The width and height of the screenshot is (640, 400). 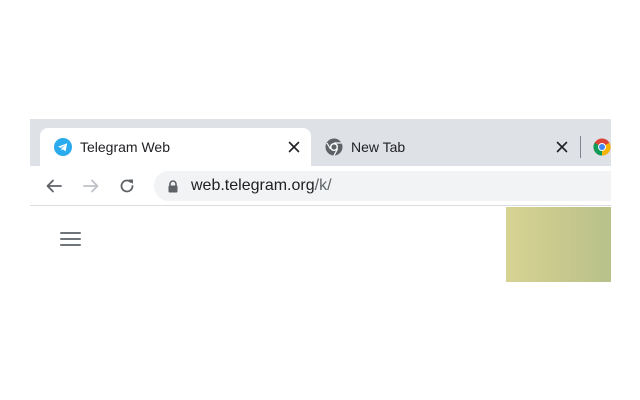 What do you see at coordinates (91, 186) in the screenshot?
I see `arrow-right-icon` at bounding box center [91, 186].